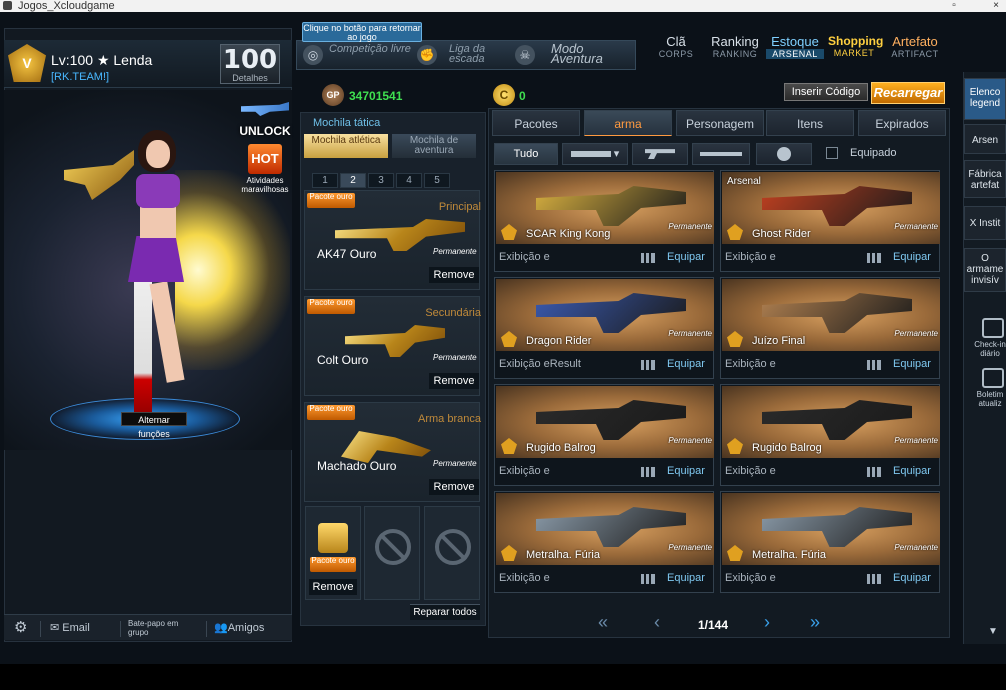 This screenshot has height=690, width=1006. What do you see at coordinates (409, 180) in the screenshot?
I see `backpack-page-4: 4` at bounding box center [409, 180].